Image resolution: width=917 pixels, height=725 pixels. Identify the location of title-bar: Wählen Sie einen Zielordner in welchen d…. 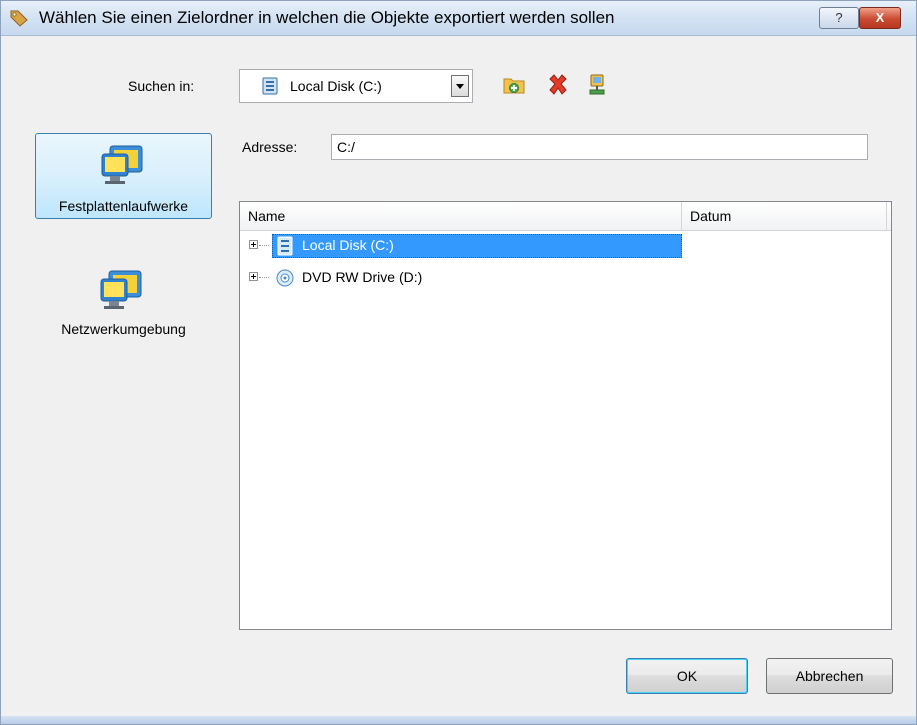
(458, 18).